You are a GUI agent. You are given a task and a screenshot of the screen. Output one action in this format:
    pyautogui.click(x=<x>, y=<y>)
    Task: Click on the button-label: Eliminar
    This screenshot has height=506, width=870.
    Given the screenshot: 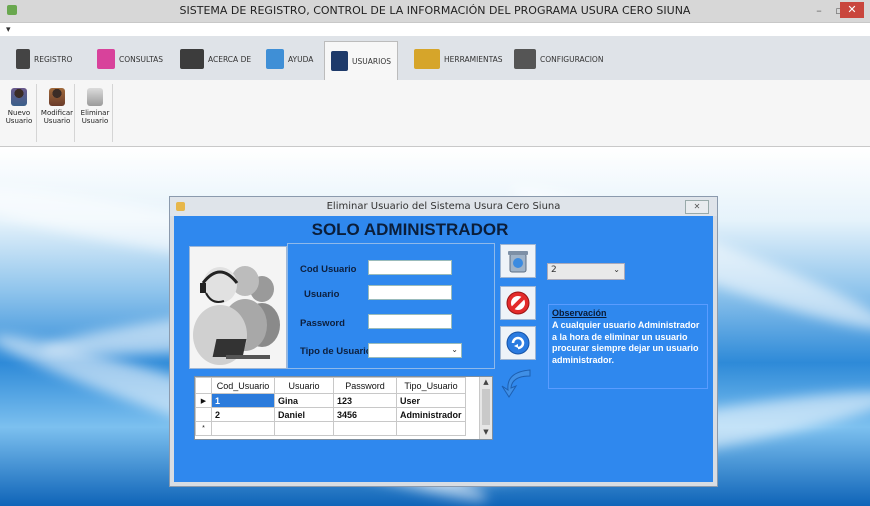 What is the action you would take?
    pyautogui.click(x=95, y=113)
    